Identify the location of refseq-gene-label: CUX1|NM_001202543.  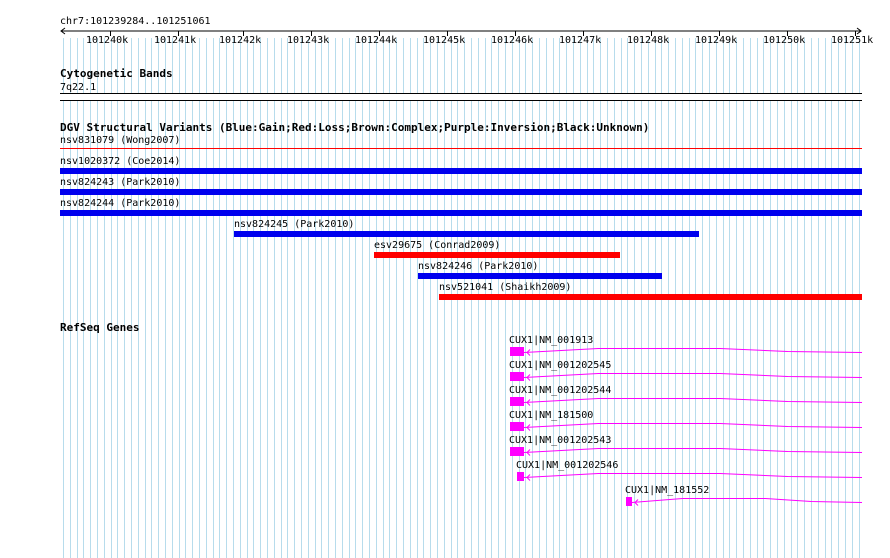
(560, 440).